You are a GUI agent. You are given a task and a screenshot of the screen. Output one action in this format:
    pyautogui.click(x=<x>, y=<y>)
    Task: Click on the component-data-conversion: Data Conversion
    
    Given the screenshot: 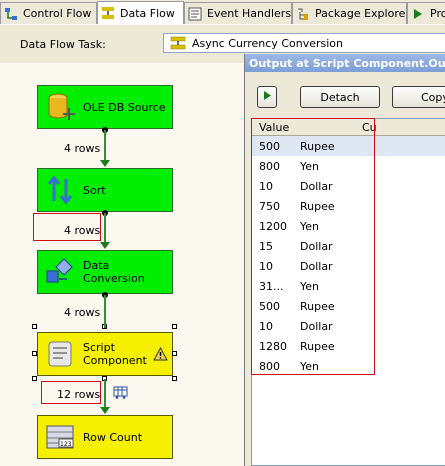 What is the action you would take?
    pyautogui.click(x=105, y=272)
    